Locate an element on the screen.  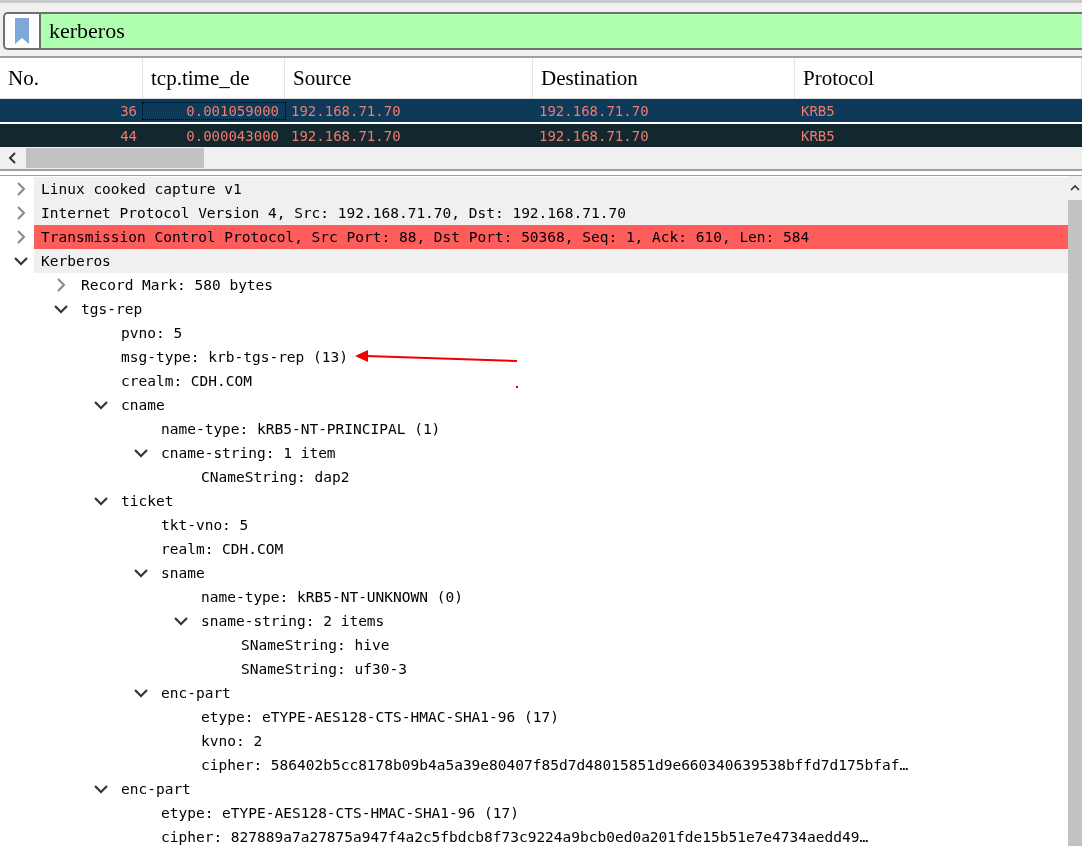
packet-row: 36 0.001059000 192.168.71.70 192.168.71.70 KRB5 is located at coordinates (541, 110).